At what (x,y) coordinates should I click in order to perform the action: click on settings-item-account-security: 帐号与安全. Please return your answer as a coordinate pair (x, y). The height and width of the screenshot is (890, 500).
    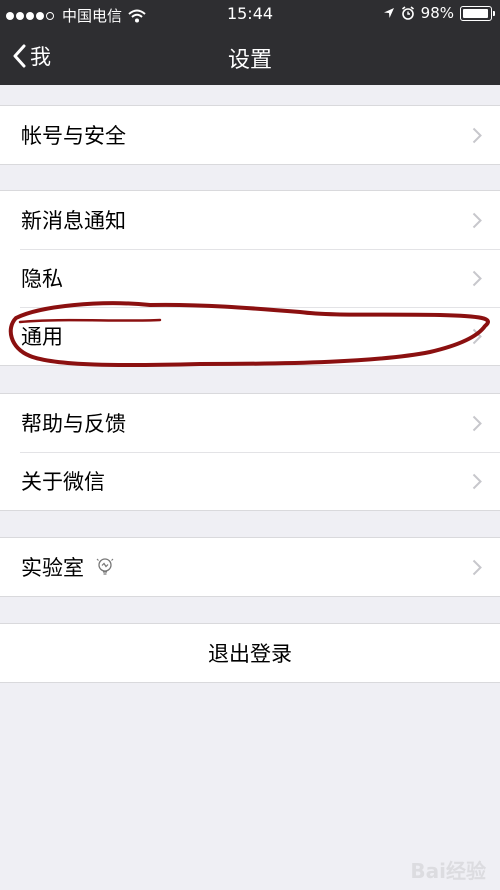
    Looking at the image, I should click on (250, 135).